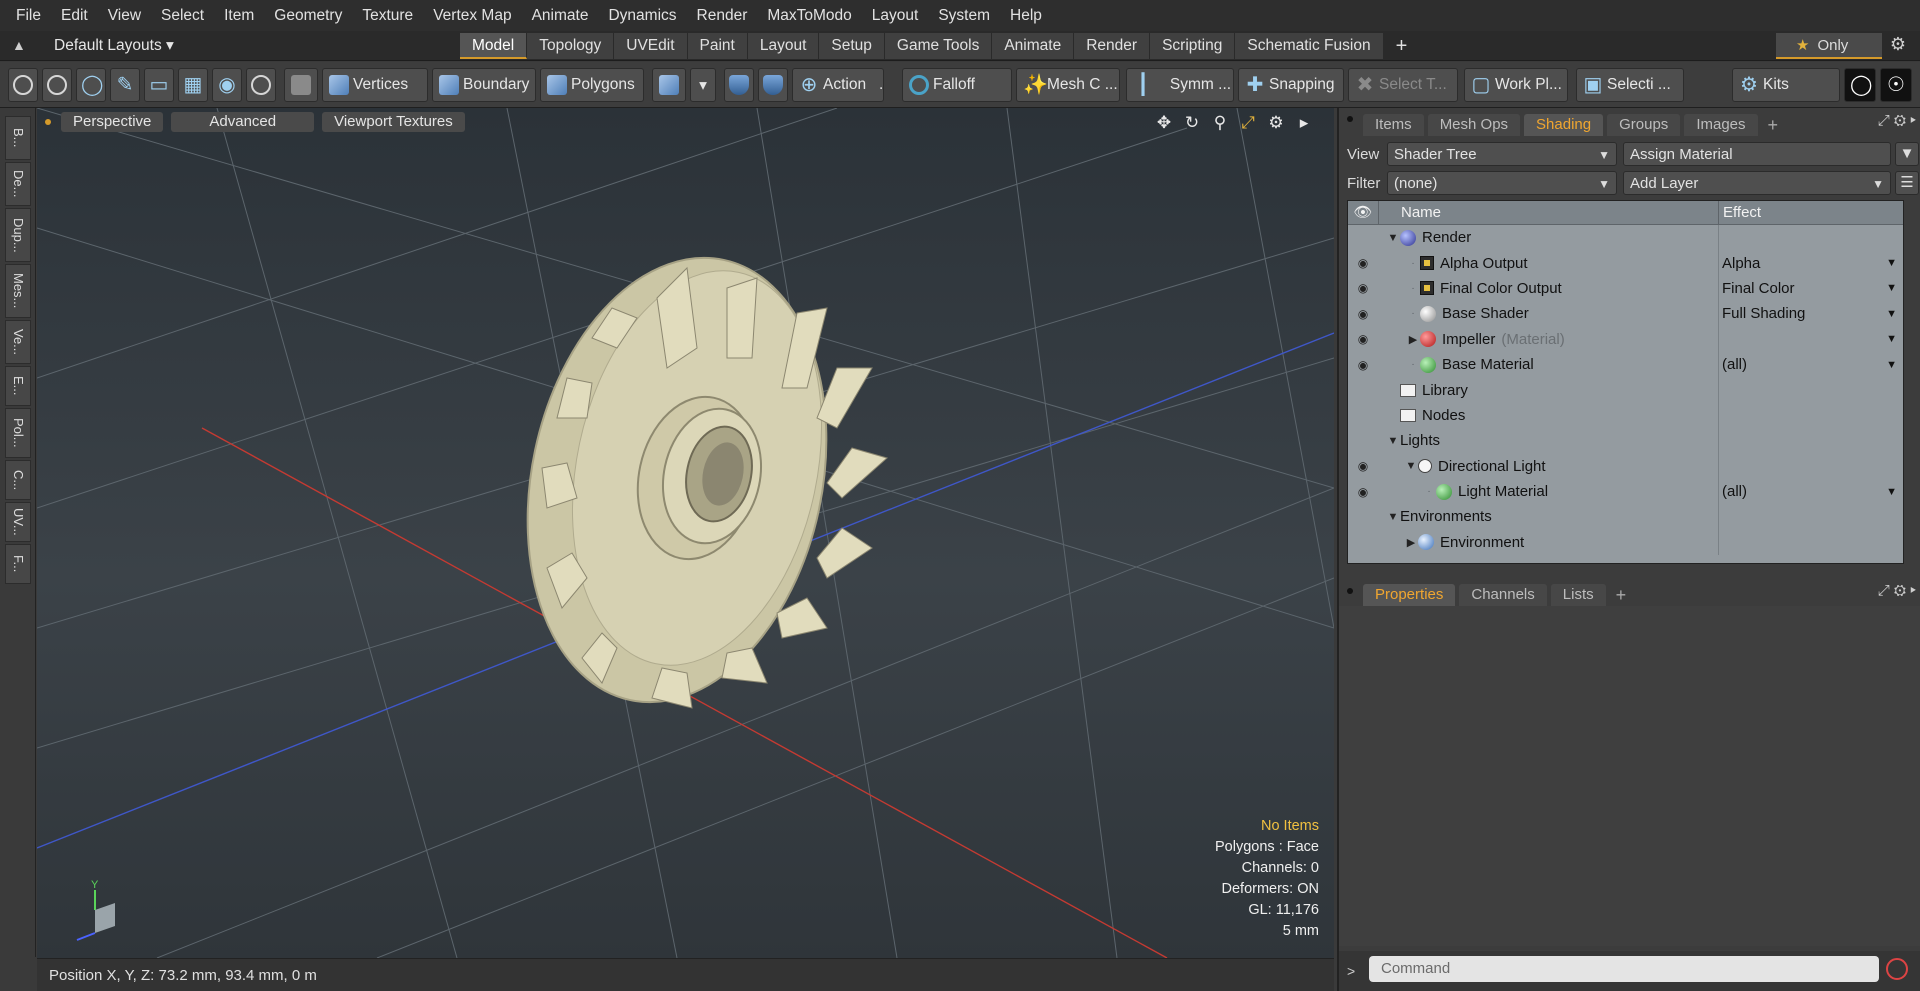 This screenshot has height=991, width=1920. What do you see at coordinates (1164, 123) in the screenshot?
I see `pan-icon: ✥` at bounding box center [1164, 123].